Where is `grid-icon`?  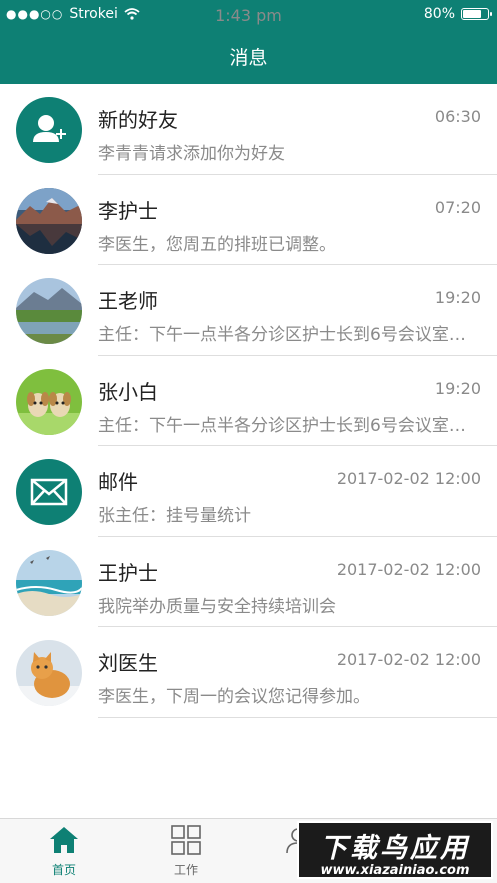
grid-icon is located at coordinates (186, 840).